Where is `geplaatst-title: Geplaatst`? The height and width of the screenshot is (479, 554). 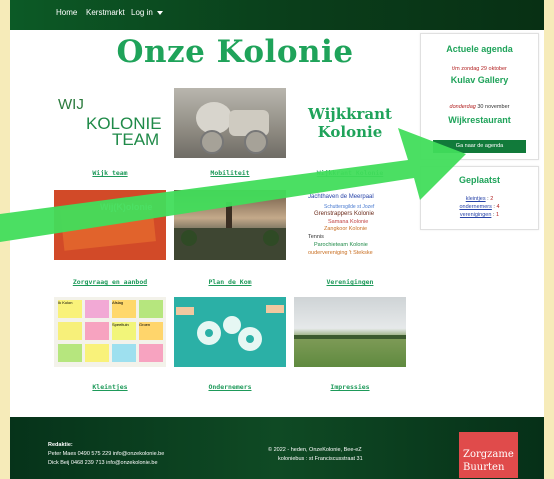 geplaatst-title: Geplaatst is located at coordinates (479, 180).